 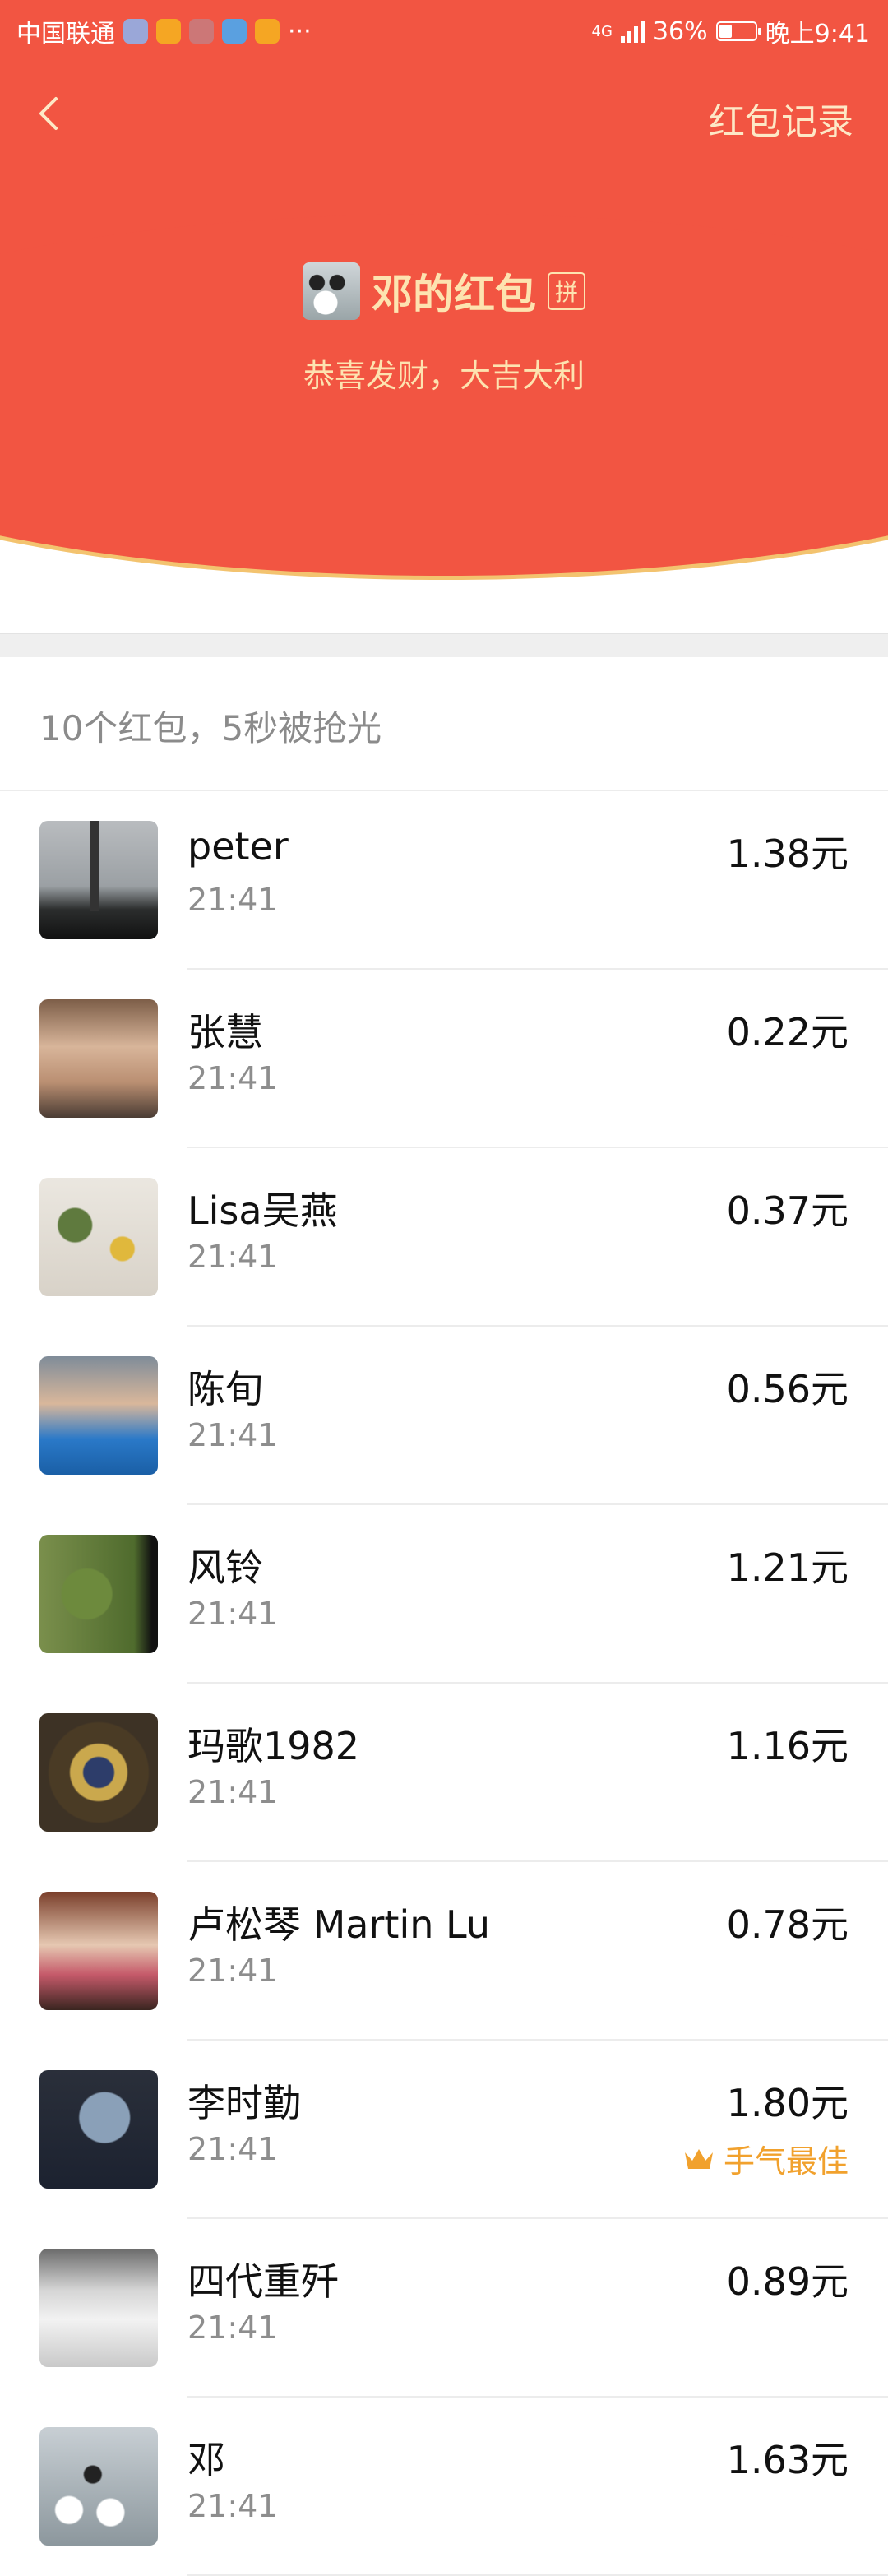 What do you see at coordinates (338, 1925) in the screenshot?
I see `claimer-name: 卢松琴 Martin Lu` at bounding box center [338, 1925].